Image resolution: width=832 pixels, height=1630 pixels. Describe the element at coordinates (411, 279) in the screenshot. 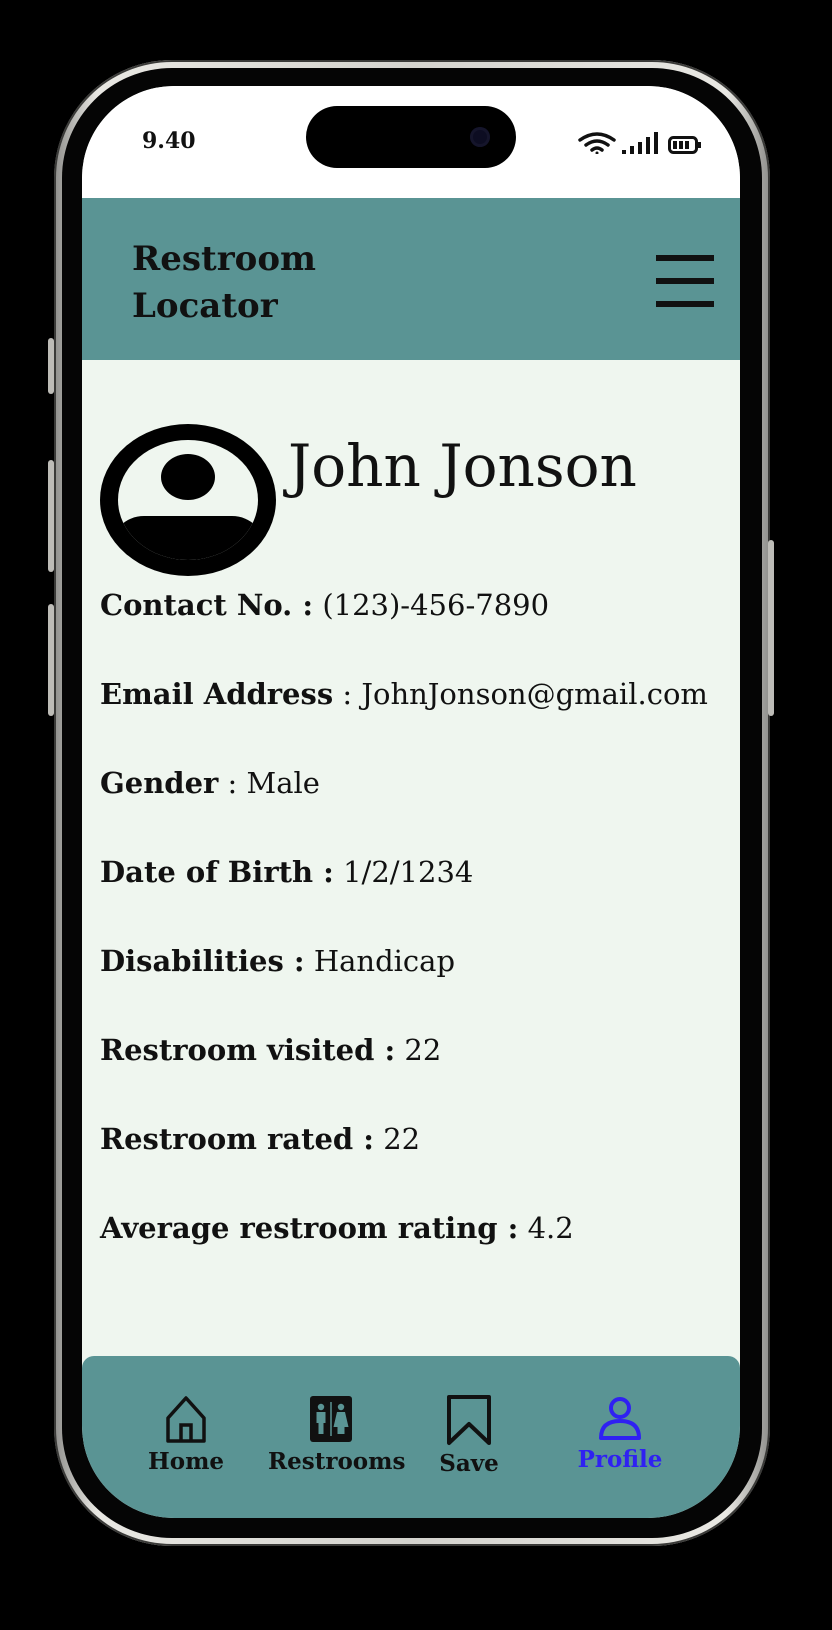

I see `app-header: Restroom Locator` at that location.